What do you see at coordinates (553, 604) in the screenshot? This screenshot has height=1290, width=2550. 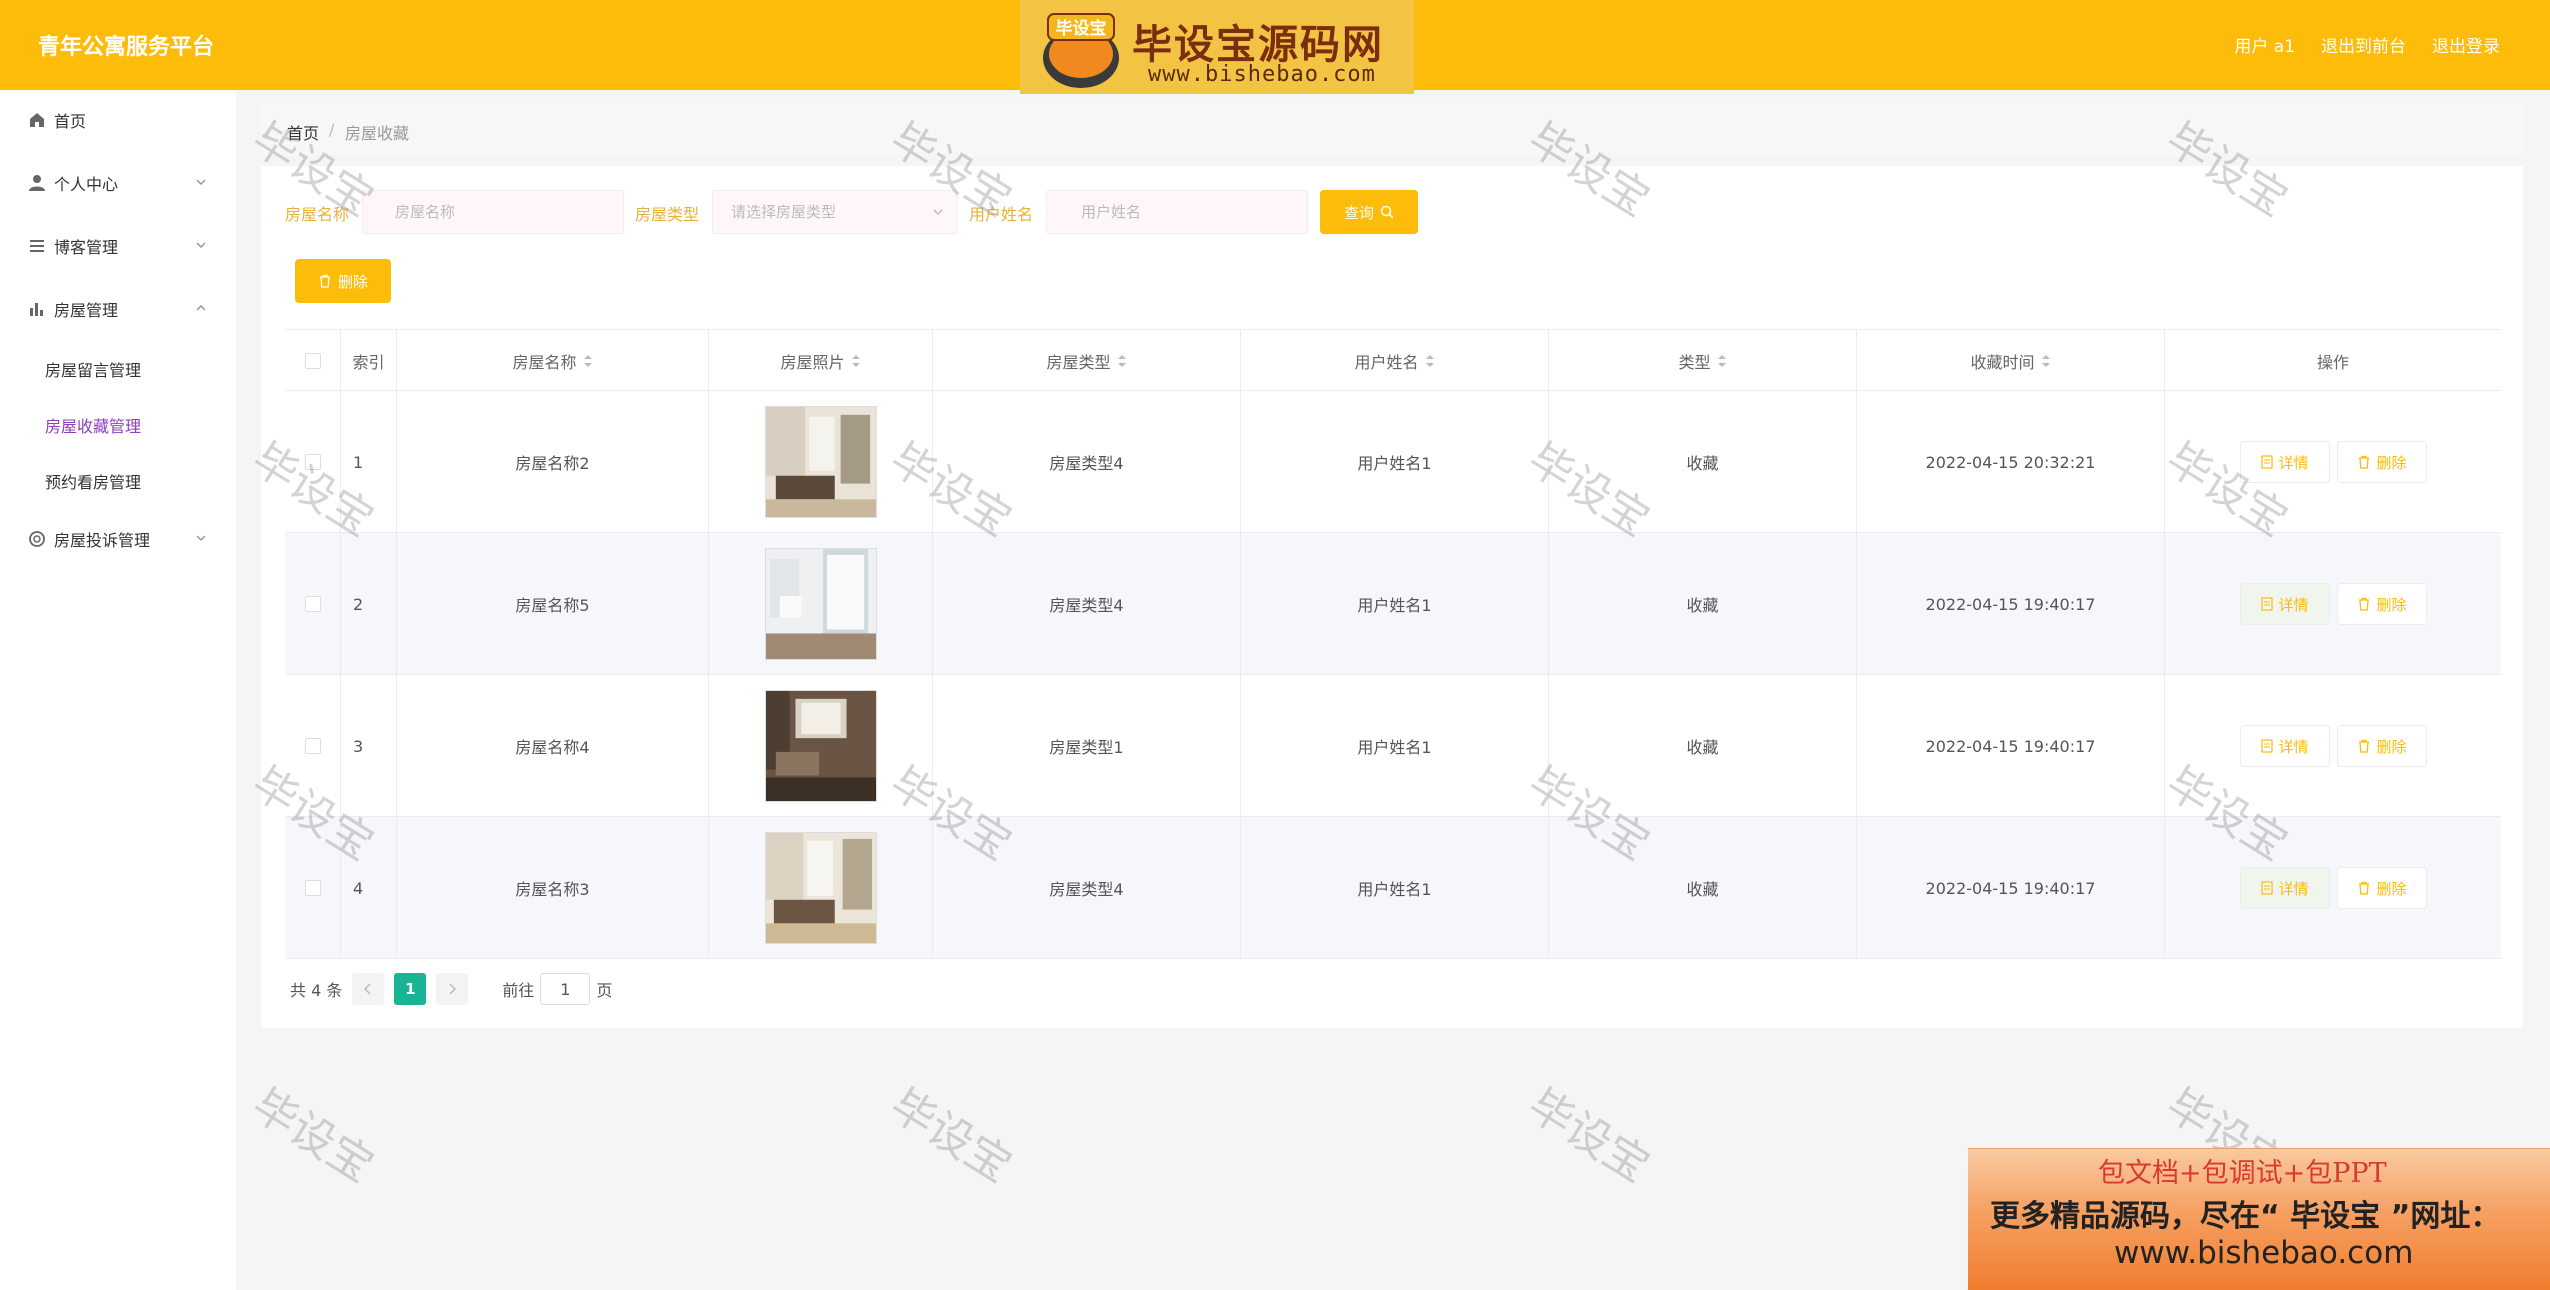 I see `row-name: 房屋名称5` at bounding box center [553, 604].